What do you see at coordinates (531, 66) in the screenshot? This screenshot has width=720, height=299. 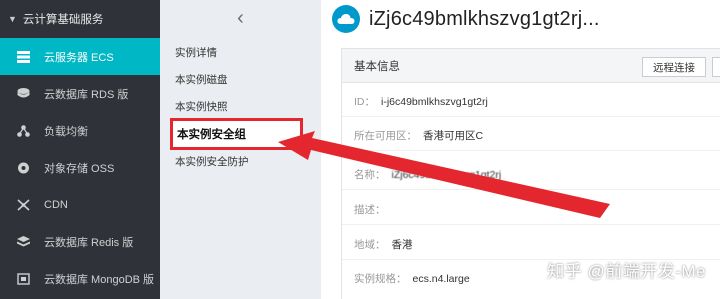 I see `panel-header: 基本信息 远程连接` at bounding box center [531, 66].